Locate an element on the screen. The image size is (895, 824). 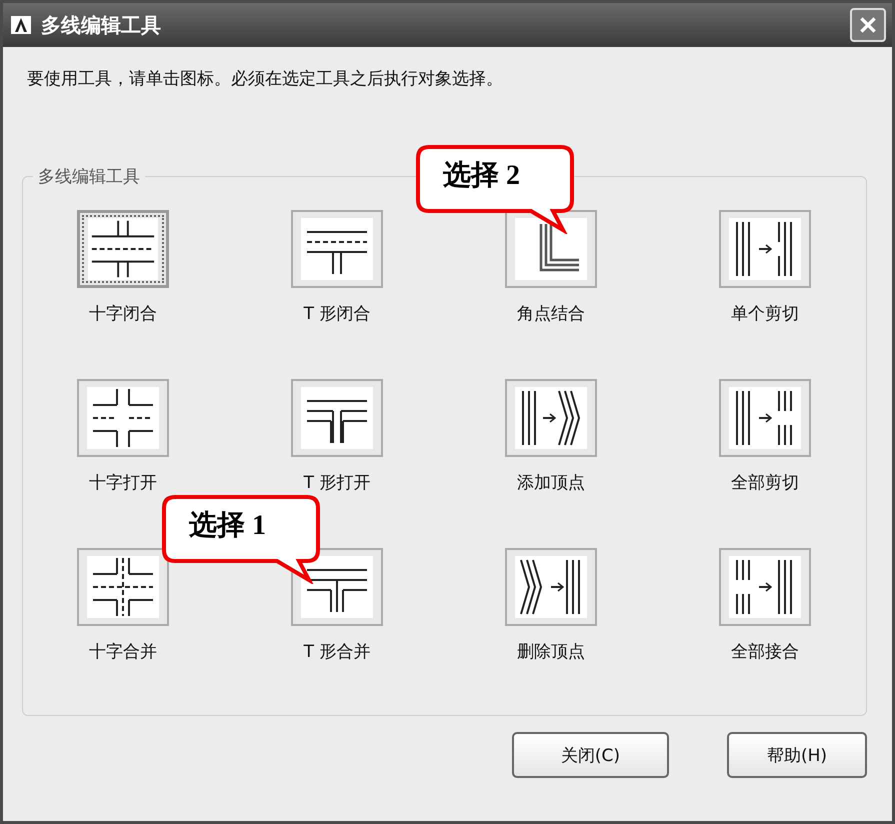
app-icon is located at coordinates (21, 25).